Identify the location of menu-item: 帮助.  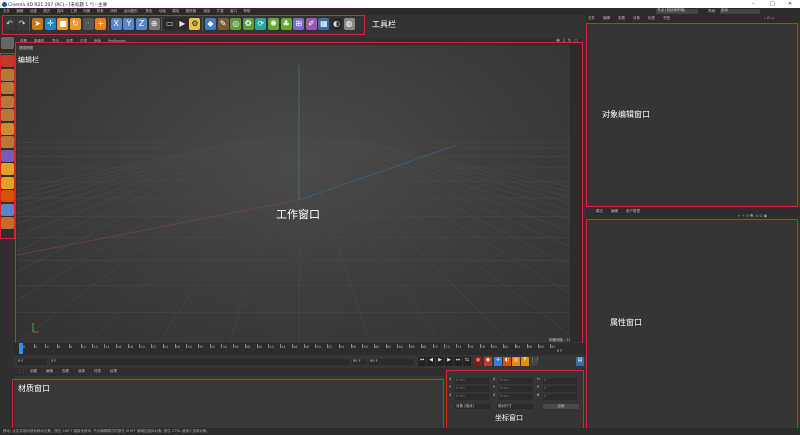
(246, 11).